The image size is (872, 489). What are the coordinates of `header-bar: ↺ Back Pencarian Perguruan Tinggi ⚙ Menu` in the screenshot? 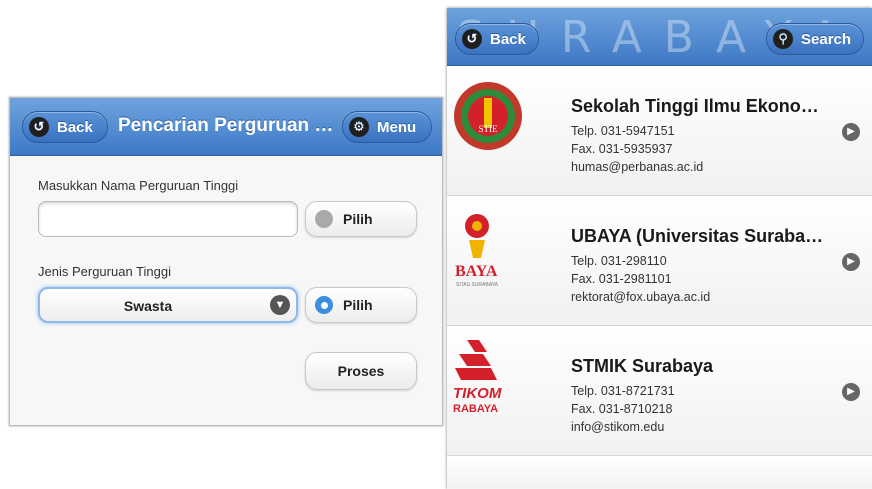 It's located at (226, 127).